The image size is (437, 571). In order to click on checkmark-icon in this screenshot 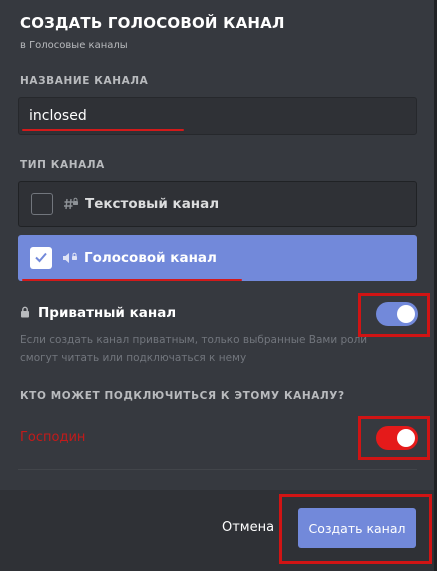, I will do `click(41, 258)`.